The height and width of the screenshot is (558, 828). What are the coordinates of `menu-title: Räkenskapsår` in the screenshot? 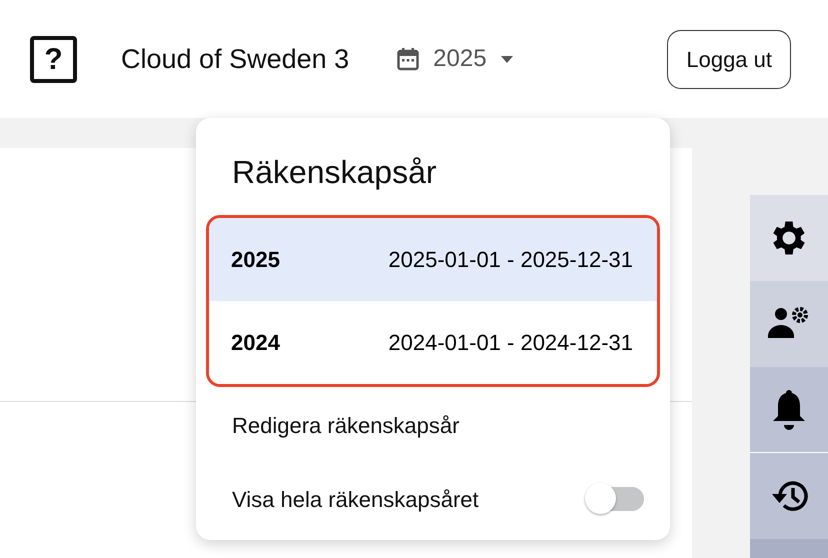 It's located at (334, 172).